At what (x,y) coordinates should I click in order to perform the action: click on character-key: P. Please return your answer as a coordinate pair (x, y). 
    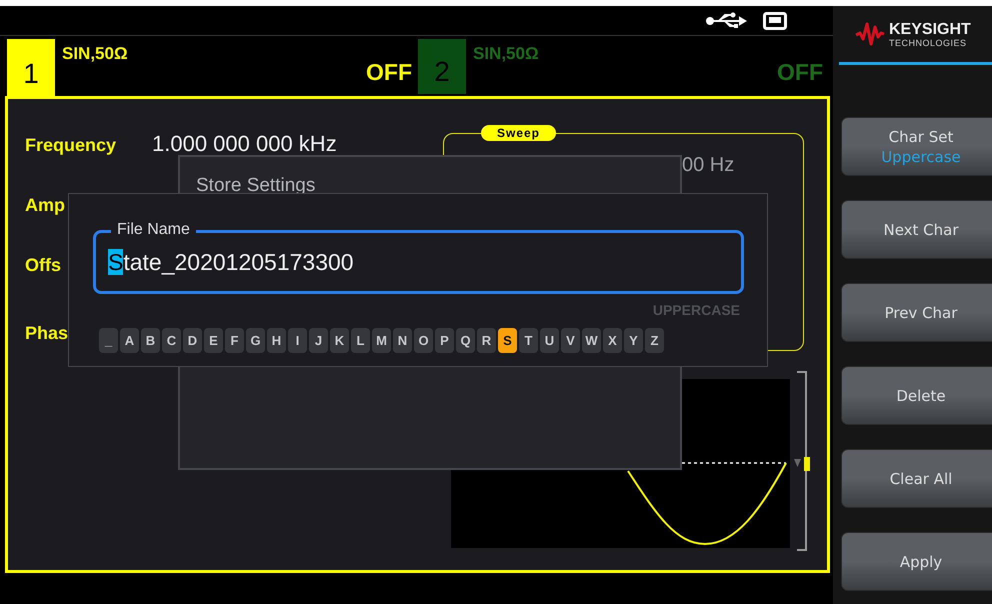
    Looking at the image, I should click on (444, 340).